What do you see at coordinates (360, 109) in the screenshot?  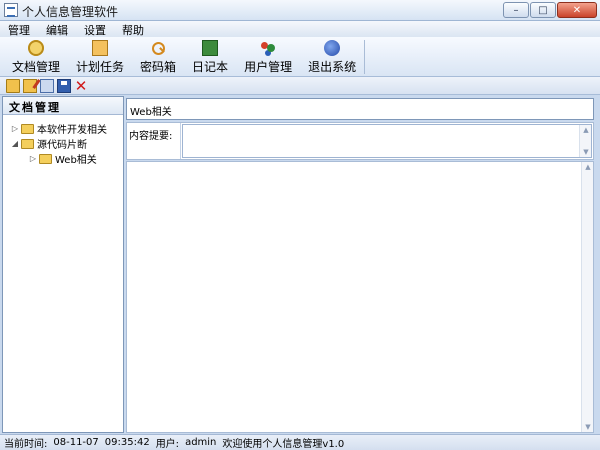 I see `document-title-input: Web相关` at bounding box center [360, 109].